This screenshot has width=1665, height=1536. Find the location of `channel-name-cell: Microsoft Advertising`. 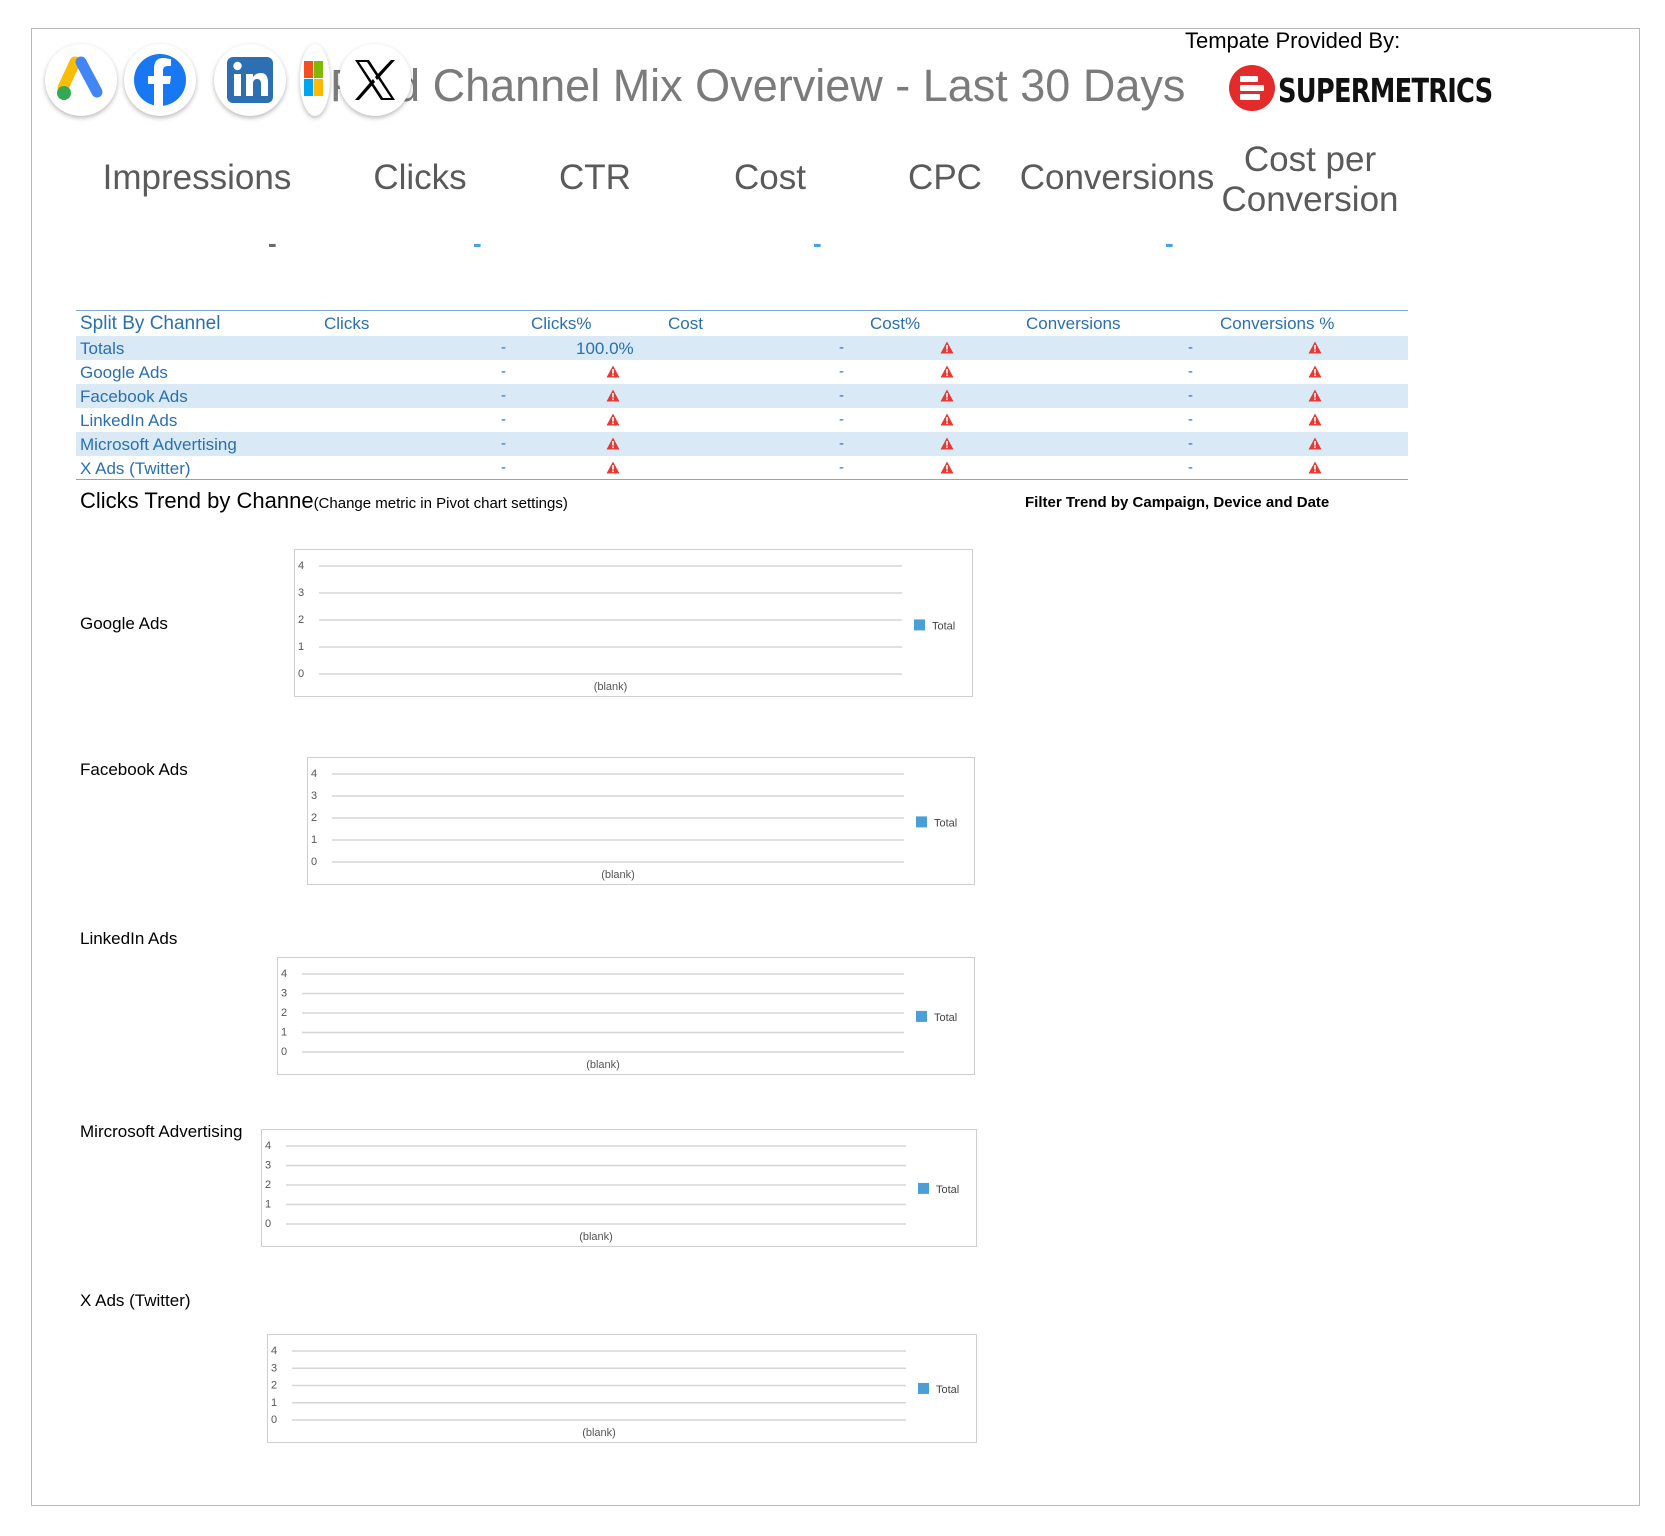

channel-name-cell: Microsoft Advertising is located at coordinates (158, 444).